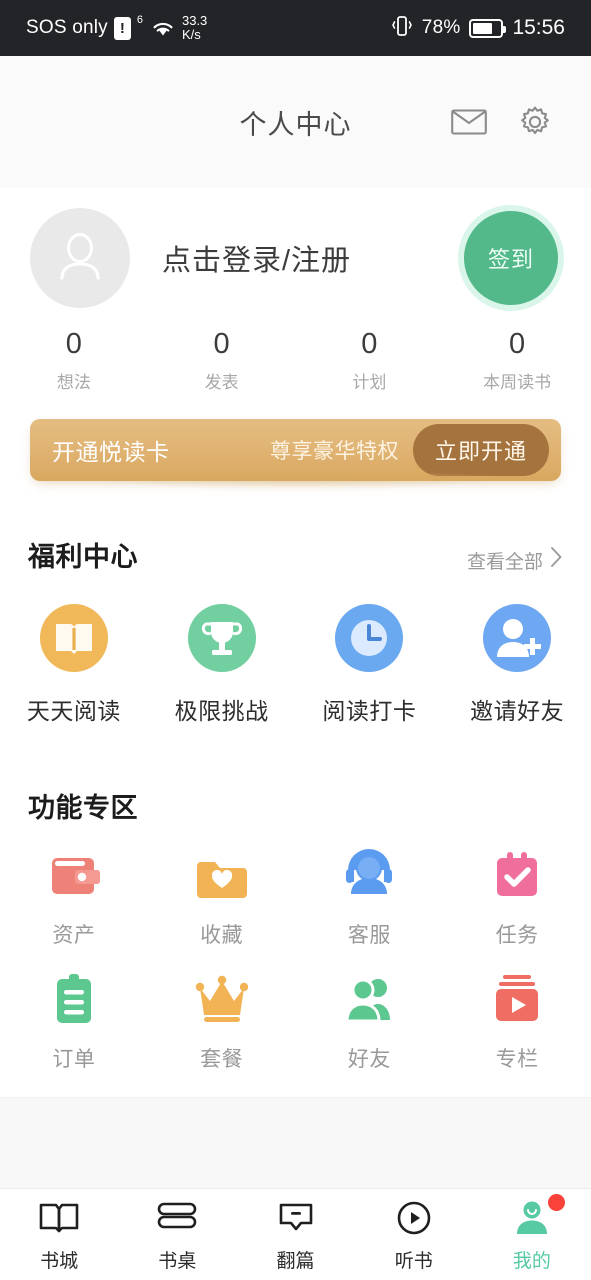  Describe the element at coordinates (222, 1021) in the screenshot. I see `function-item-package: 套餐` at that location.